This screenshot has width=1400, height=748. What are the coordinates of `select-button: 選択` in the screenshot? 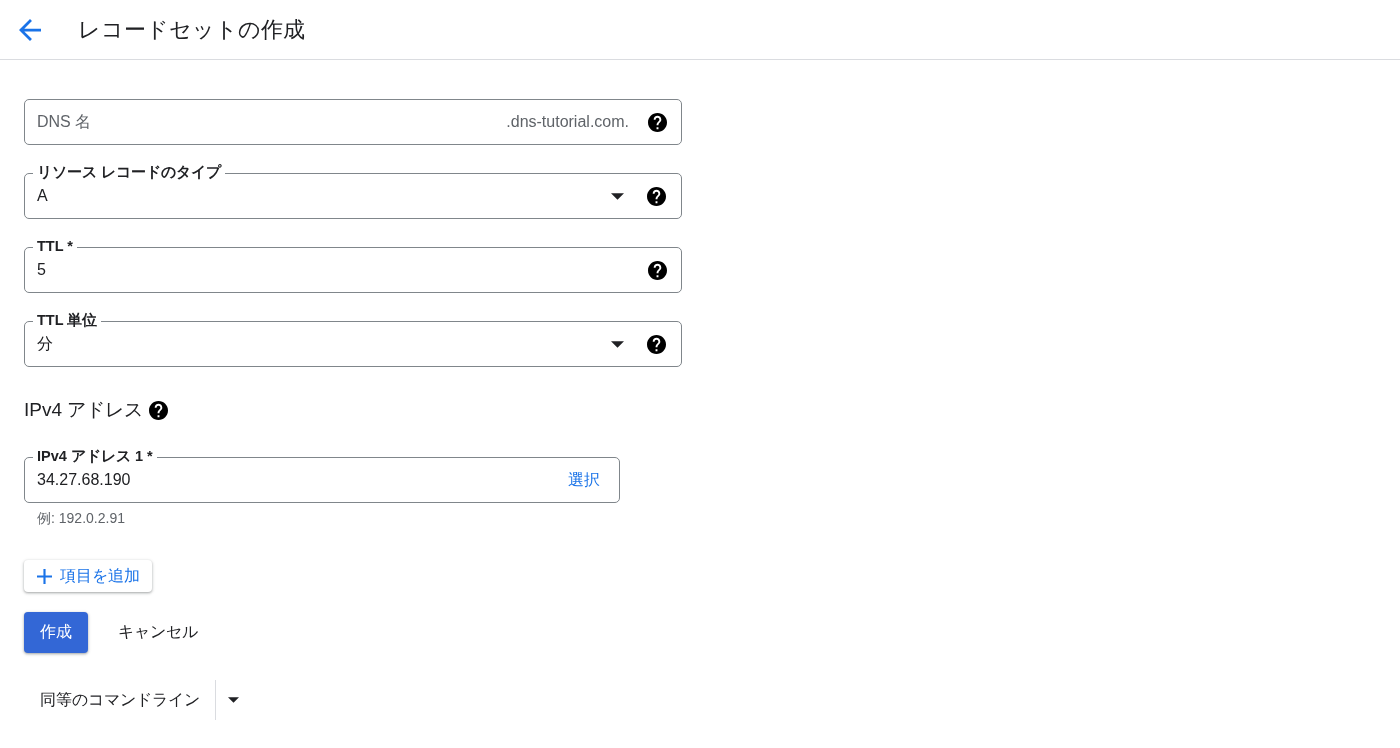 It's located at (584, 480).